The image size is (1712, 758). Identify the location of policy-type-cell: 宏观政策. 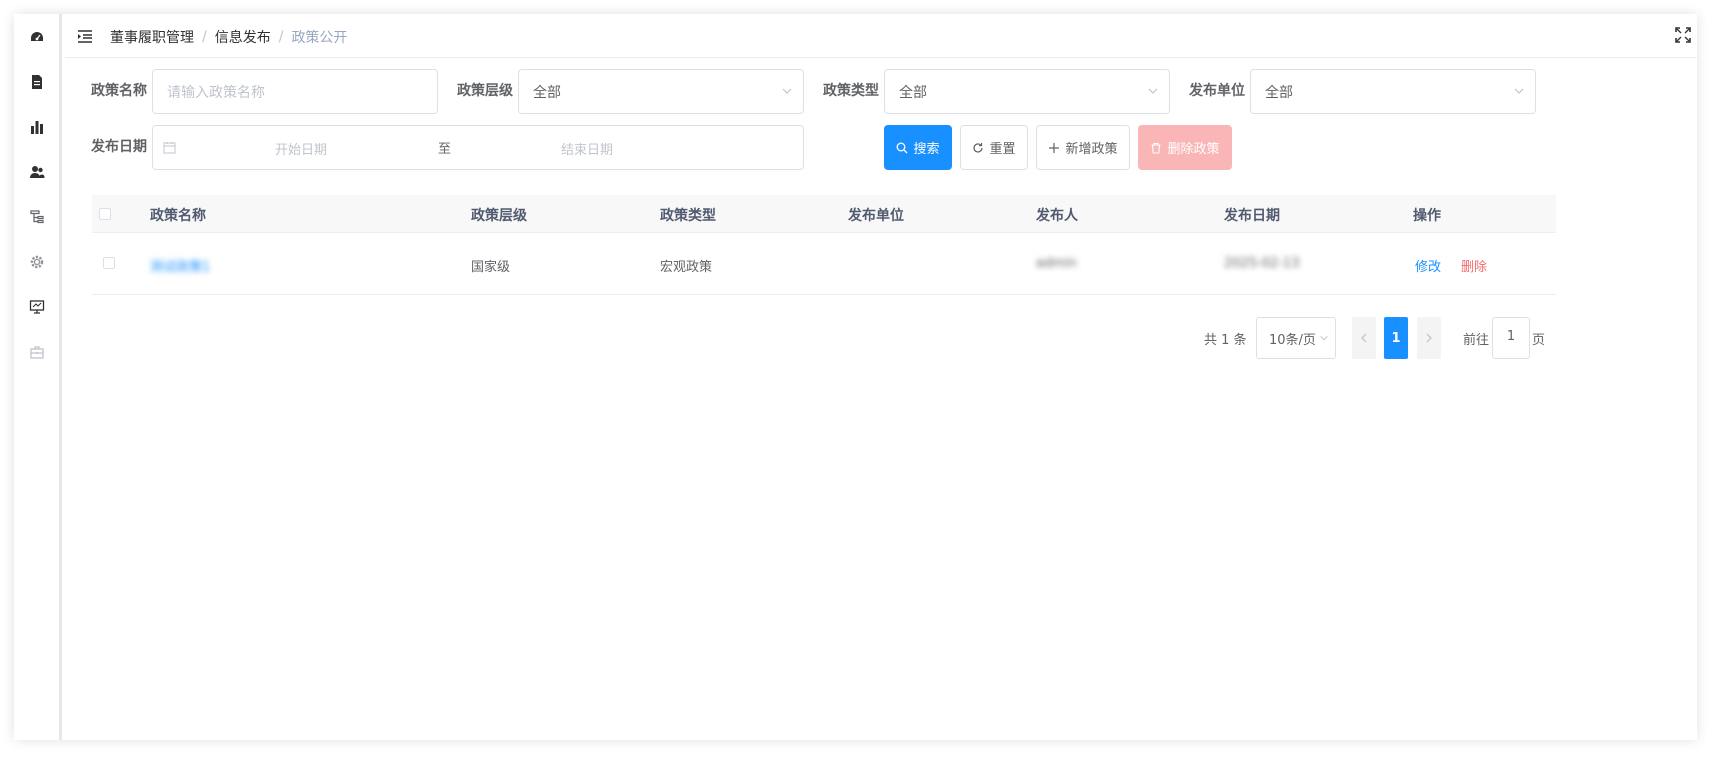
(686, 267).